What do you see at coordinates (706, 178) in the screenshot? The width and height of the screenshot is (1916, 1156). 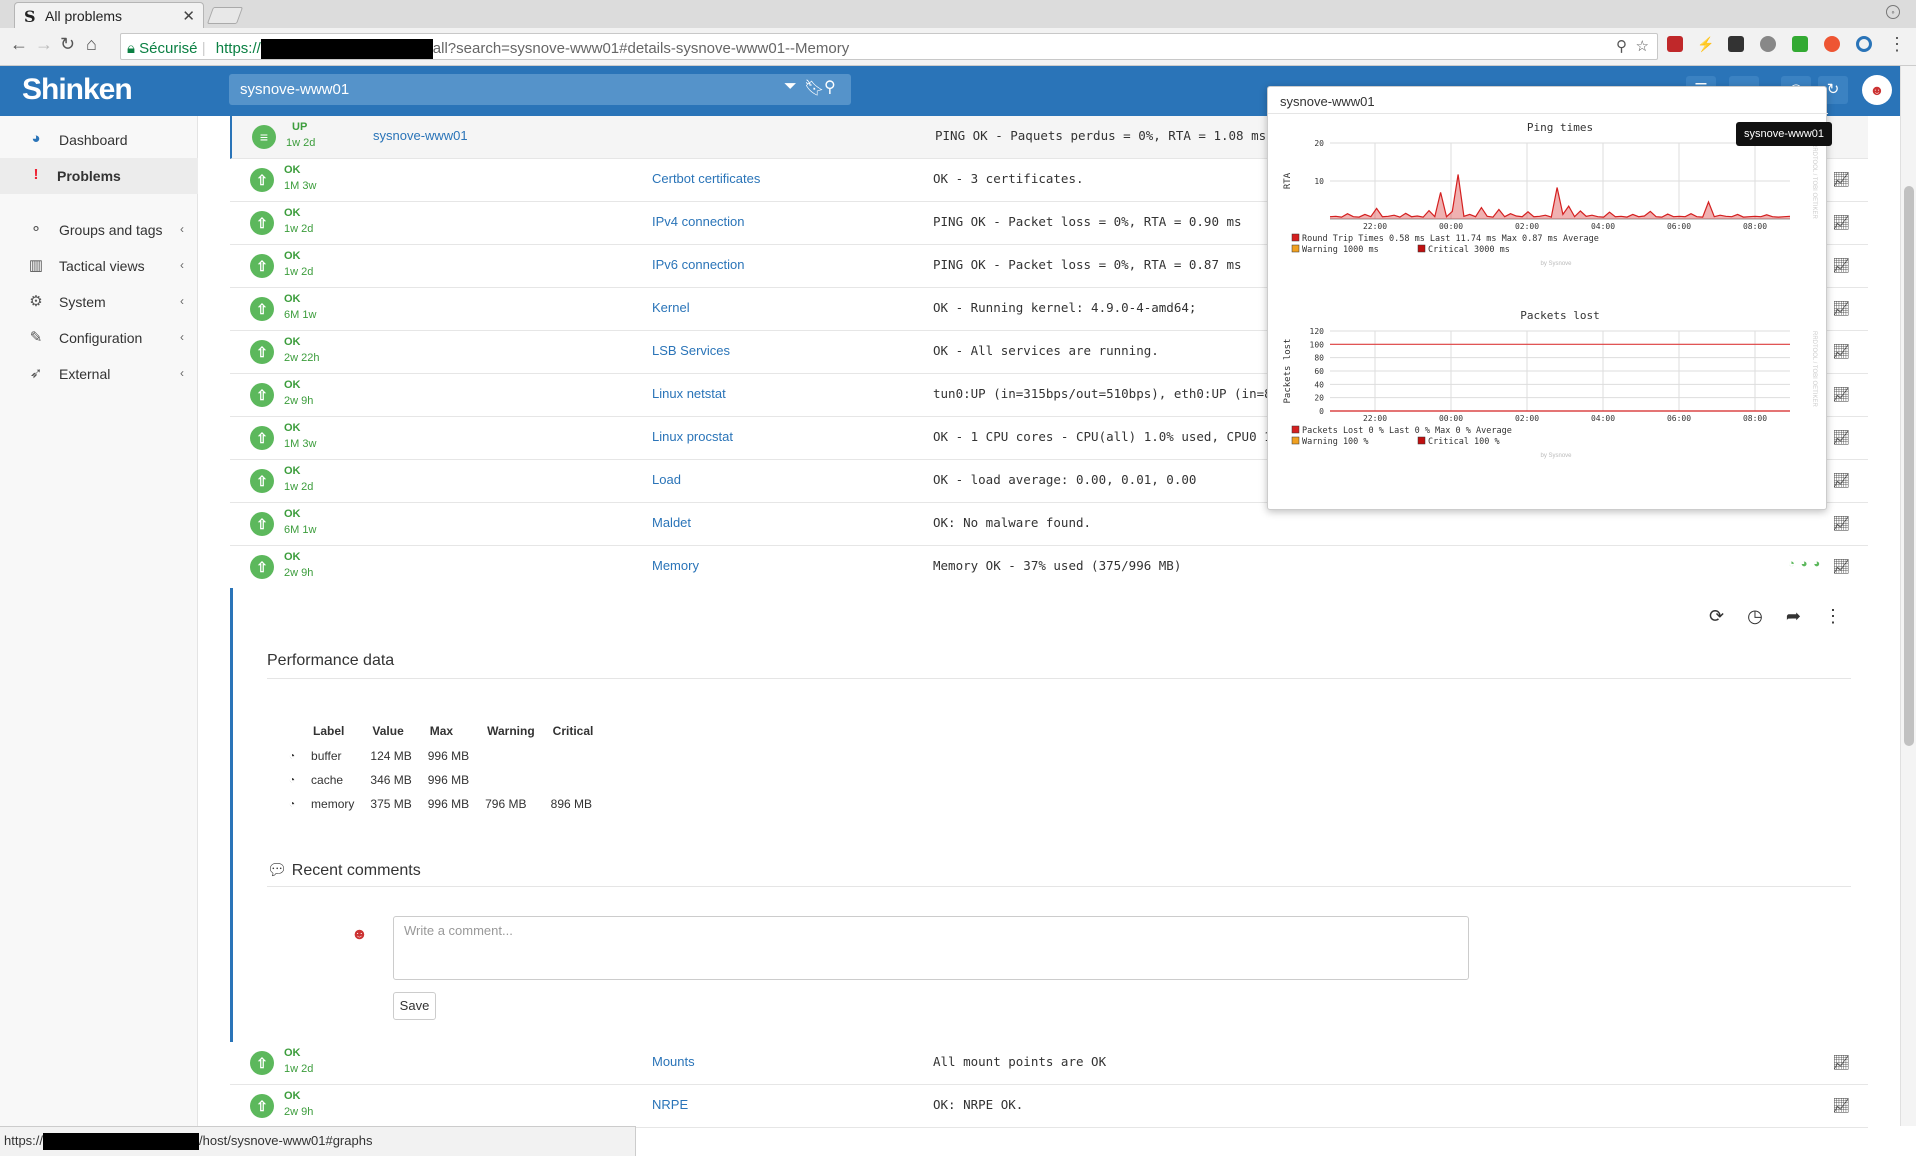 I see `service-link: Certbot certificates` at bounding box center [706, 178].